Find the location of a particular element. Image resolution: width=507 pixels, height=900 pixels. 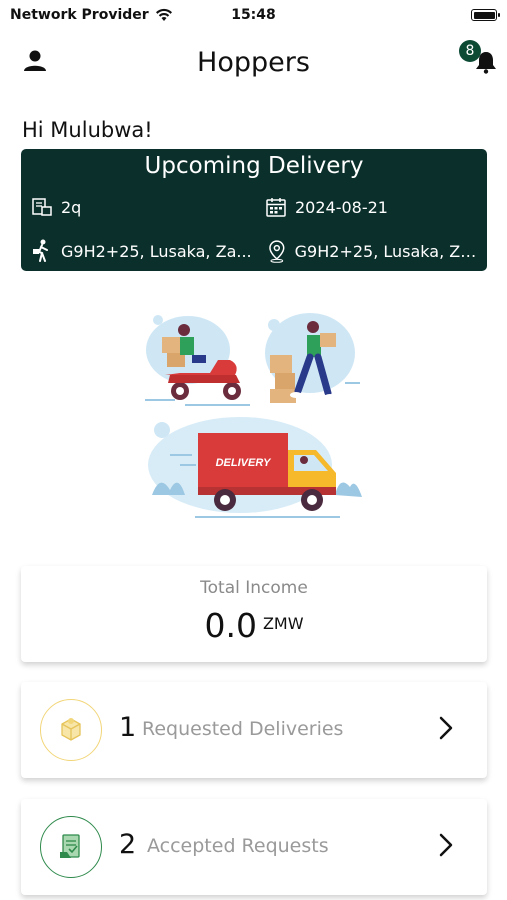

accepted-requests-card: 2 Accepted Requests is located at coordinates (254, 847).